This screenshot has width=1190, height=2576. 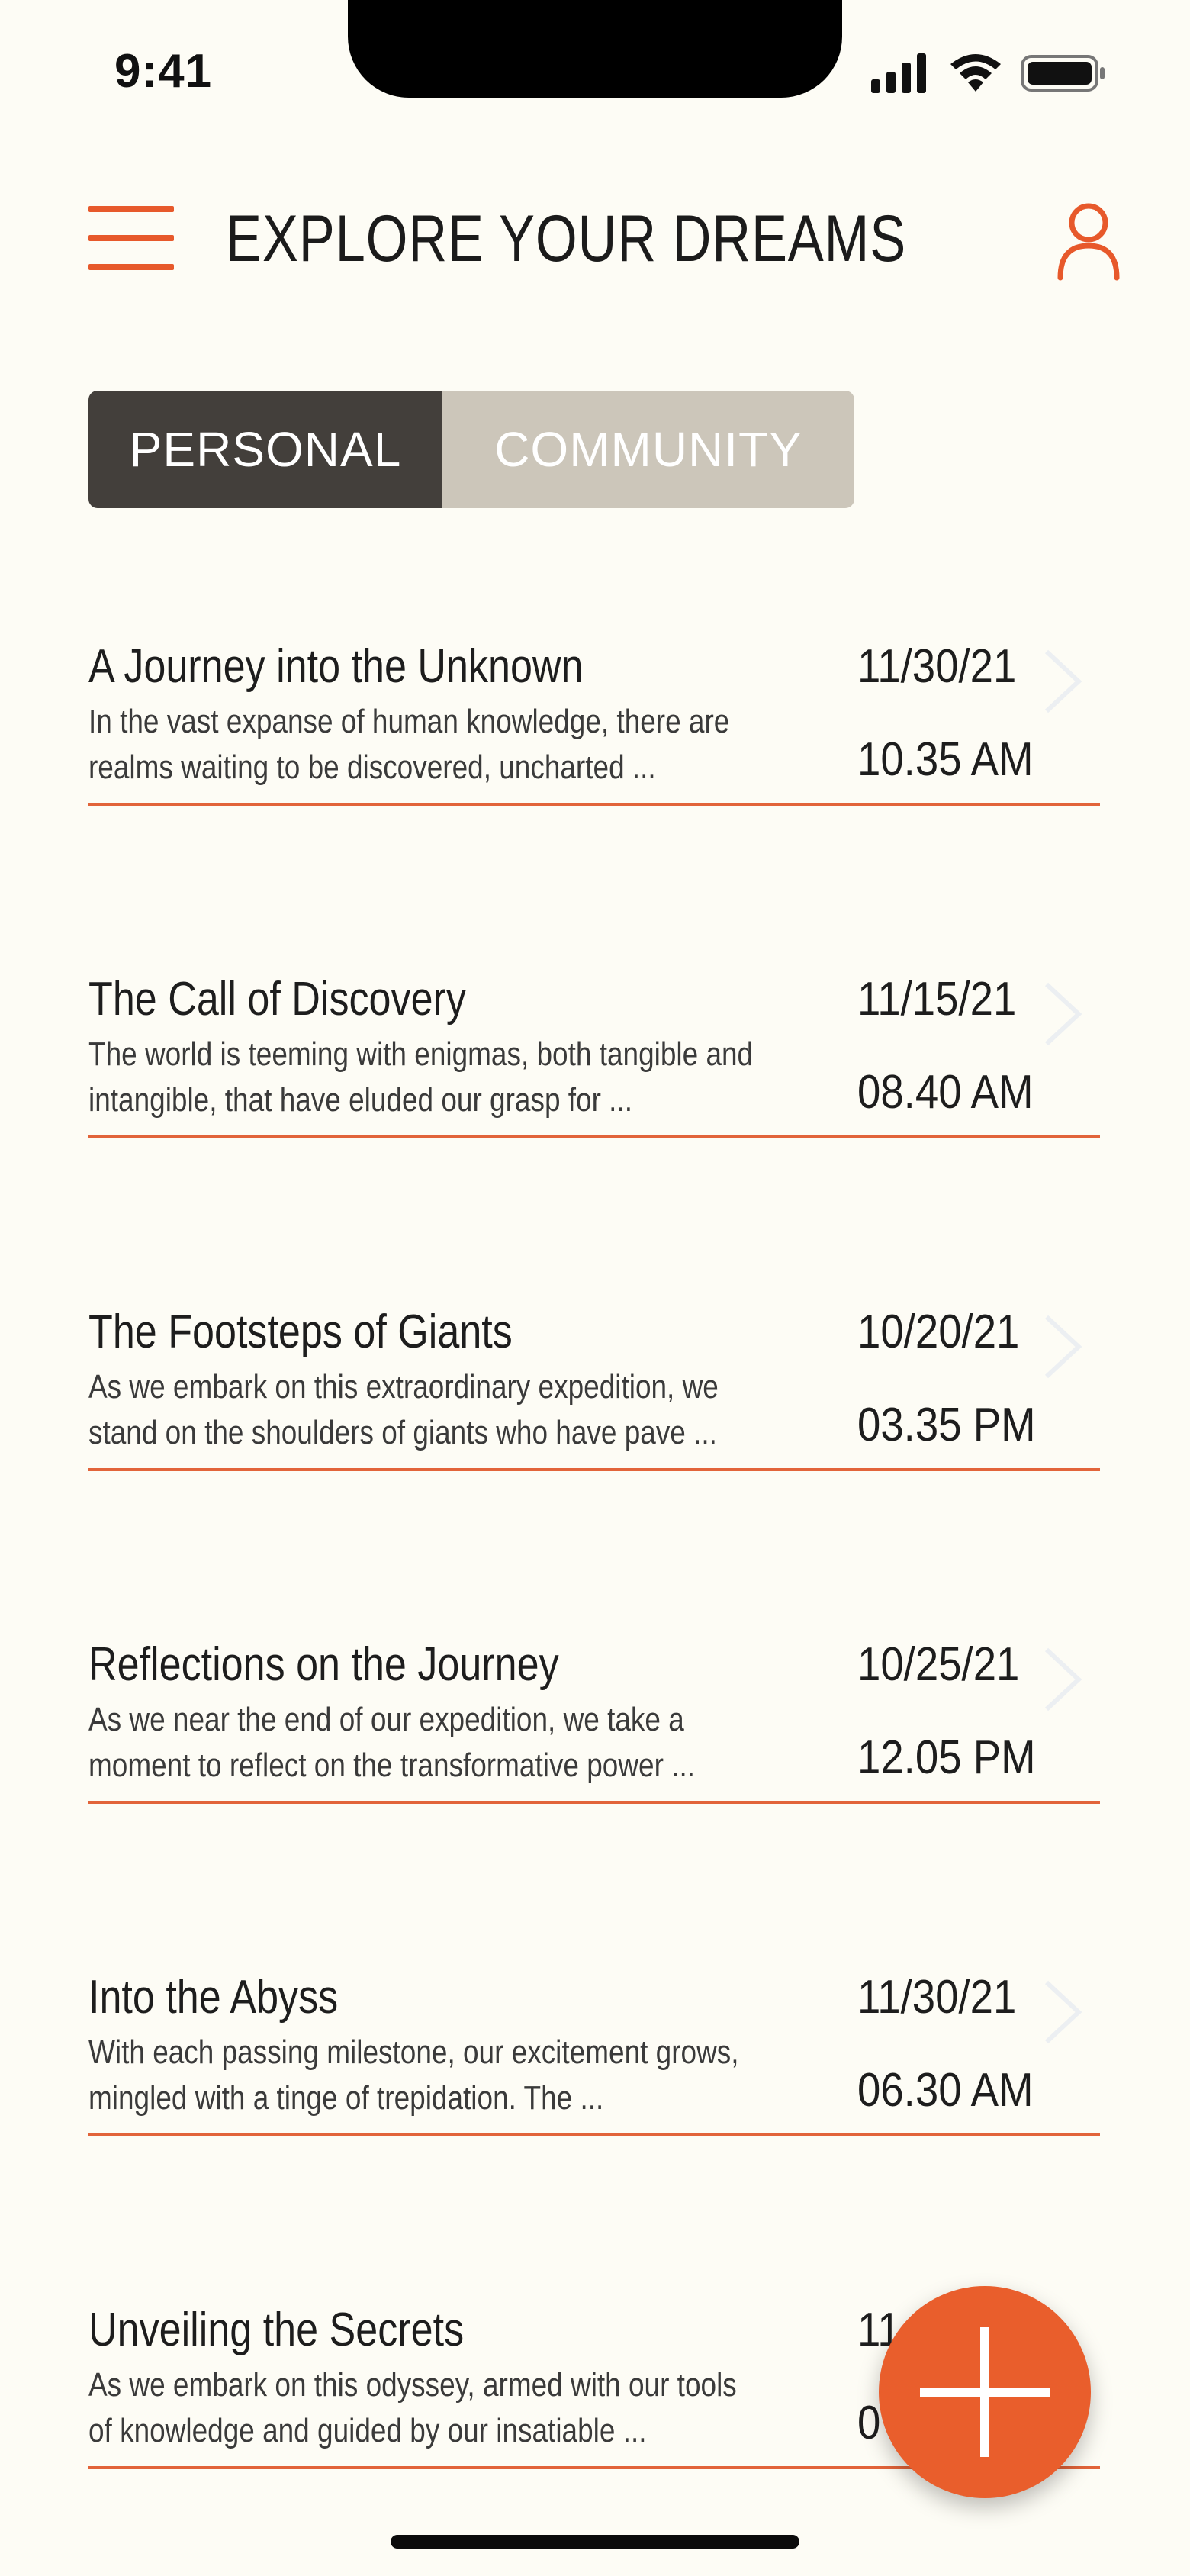 I want to click on entry-time: 06.30 AM, so click(x=945, y=2090).